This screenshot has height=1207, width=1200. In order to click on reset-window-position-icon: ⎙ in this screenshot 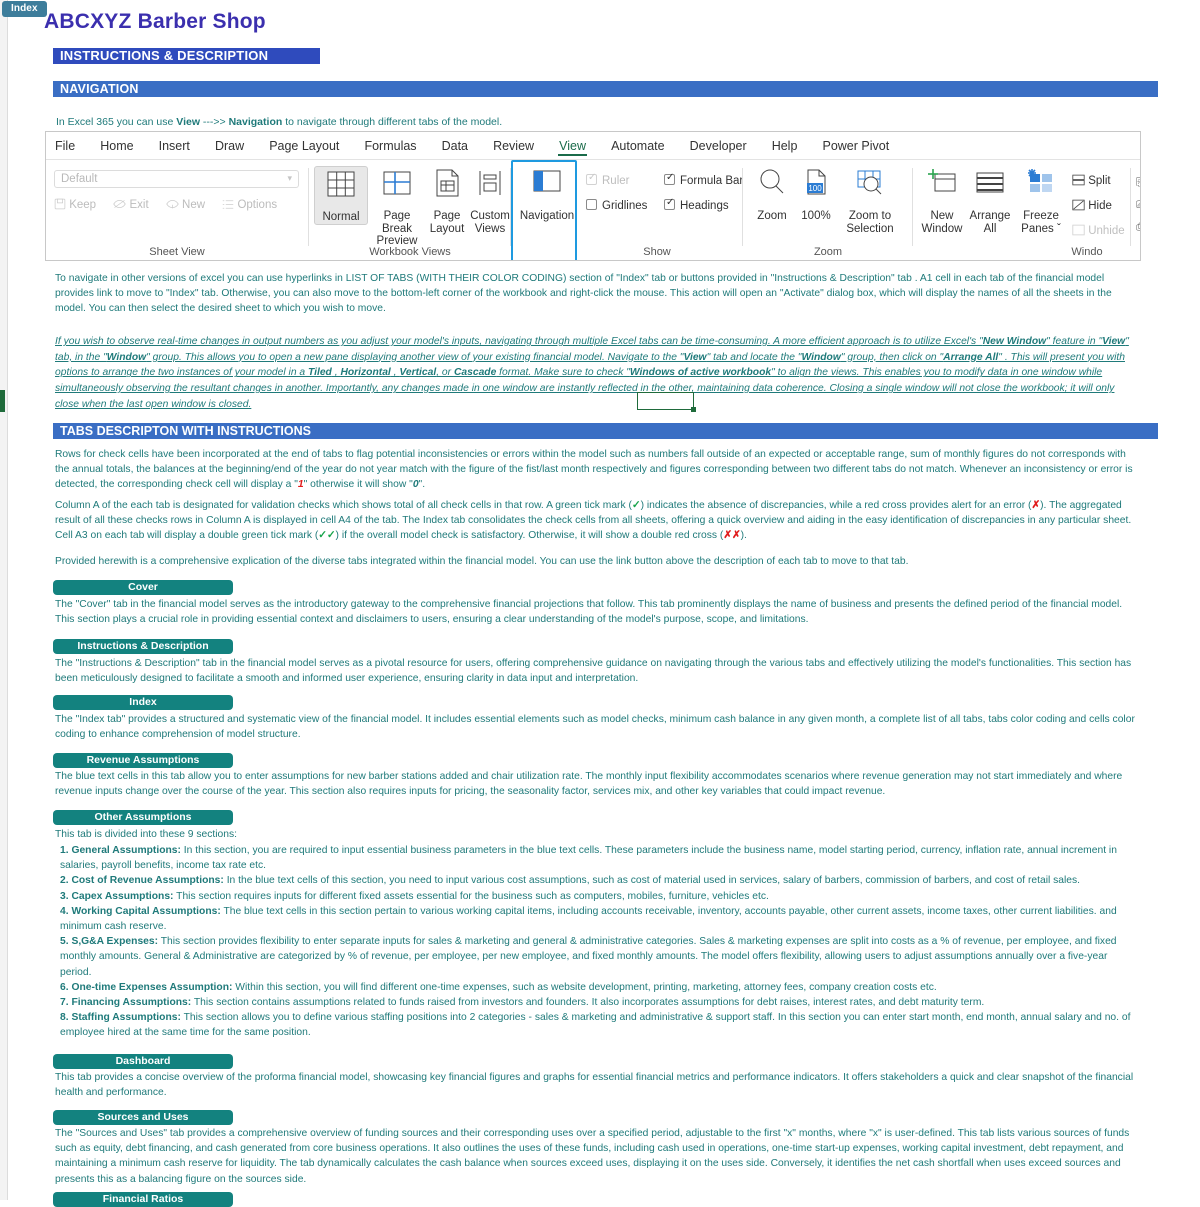, I will do `click(1138, 227)`.